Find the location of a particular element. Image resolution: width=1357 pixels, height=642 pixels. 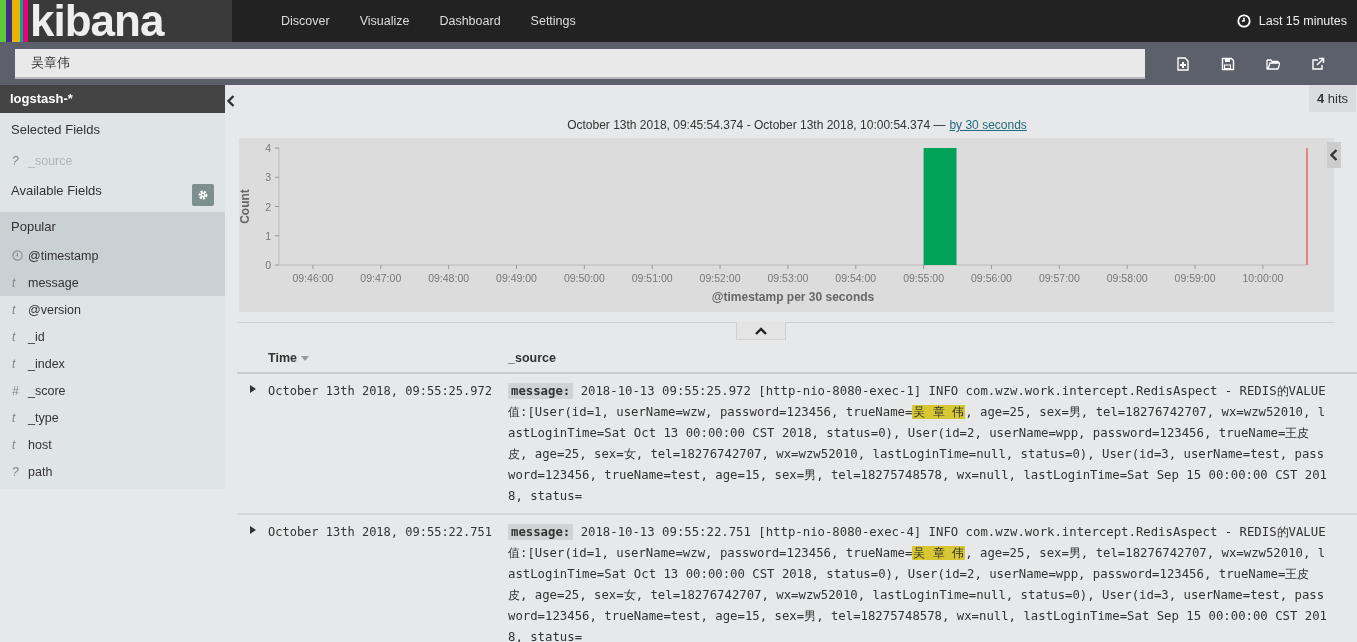

source-cell-text: message: 2018-10-13 09:55:25.972 [http-nio-8080-exec-1] INFO com.wzw.work.intercept.RedisAspect - REDIS的VALUE值:[User(id=1, userName=wzw, password=123456, trueName=吴 章 伟, age=25, sex=男, tel=18276742707, wx=wzw52010, lastLoginTime=Sat Oct 13 00:00:00 CST 2018, status=0), User(id=2, userName=wpp, password=123456, trueName=王皮皮, age=25, sex=女, tel=18276742707, wx=wzw52010, lastLoginTime=null, status=0), User(id=3, userName=test, password=123456, trueName=test, age=15, sex=男, tel=18275748578, wx=null, lastLoginTime=Sat Sep 15 00:00:00 CST 2018, status= is located at coordinates (918, 443).